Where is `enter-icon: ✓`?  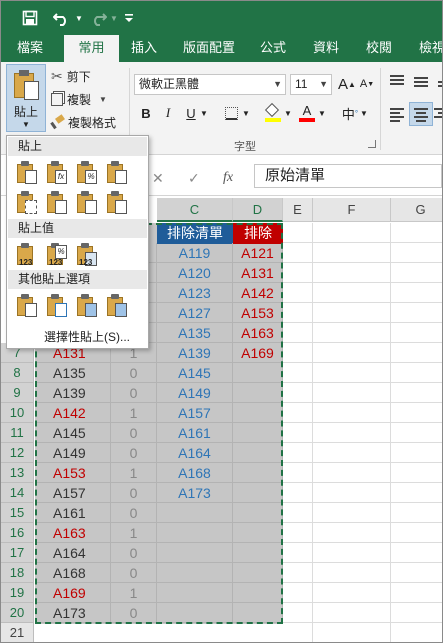
enter-icon: ✓ is located at coordinates (194, 178).